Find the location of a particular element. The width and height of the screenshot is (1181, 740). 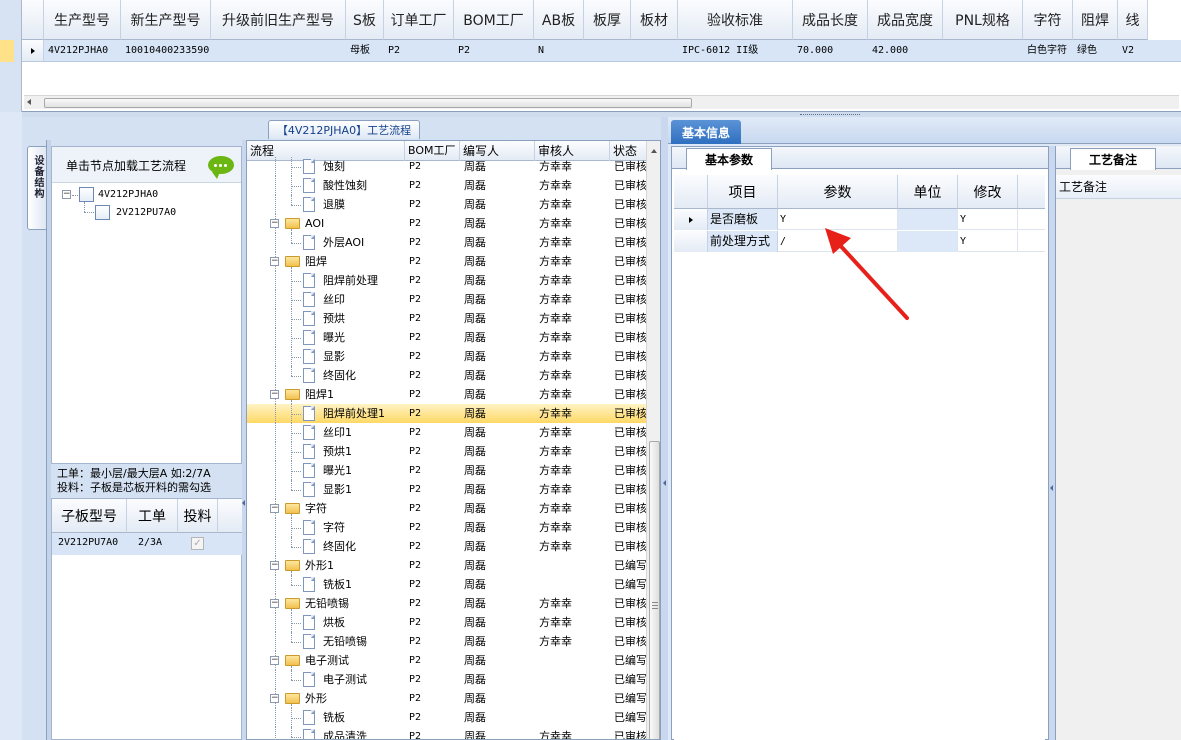

col-header: 升级前旧生产型号 is located at coordinates (278, 20).